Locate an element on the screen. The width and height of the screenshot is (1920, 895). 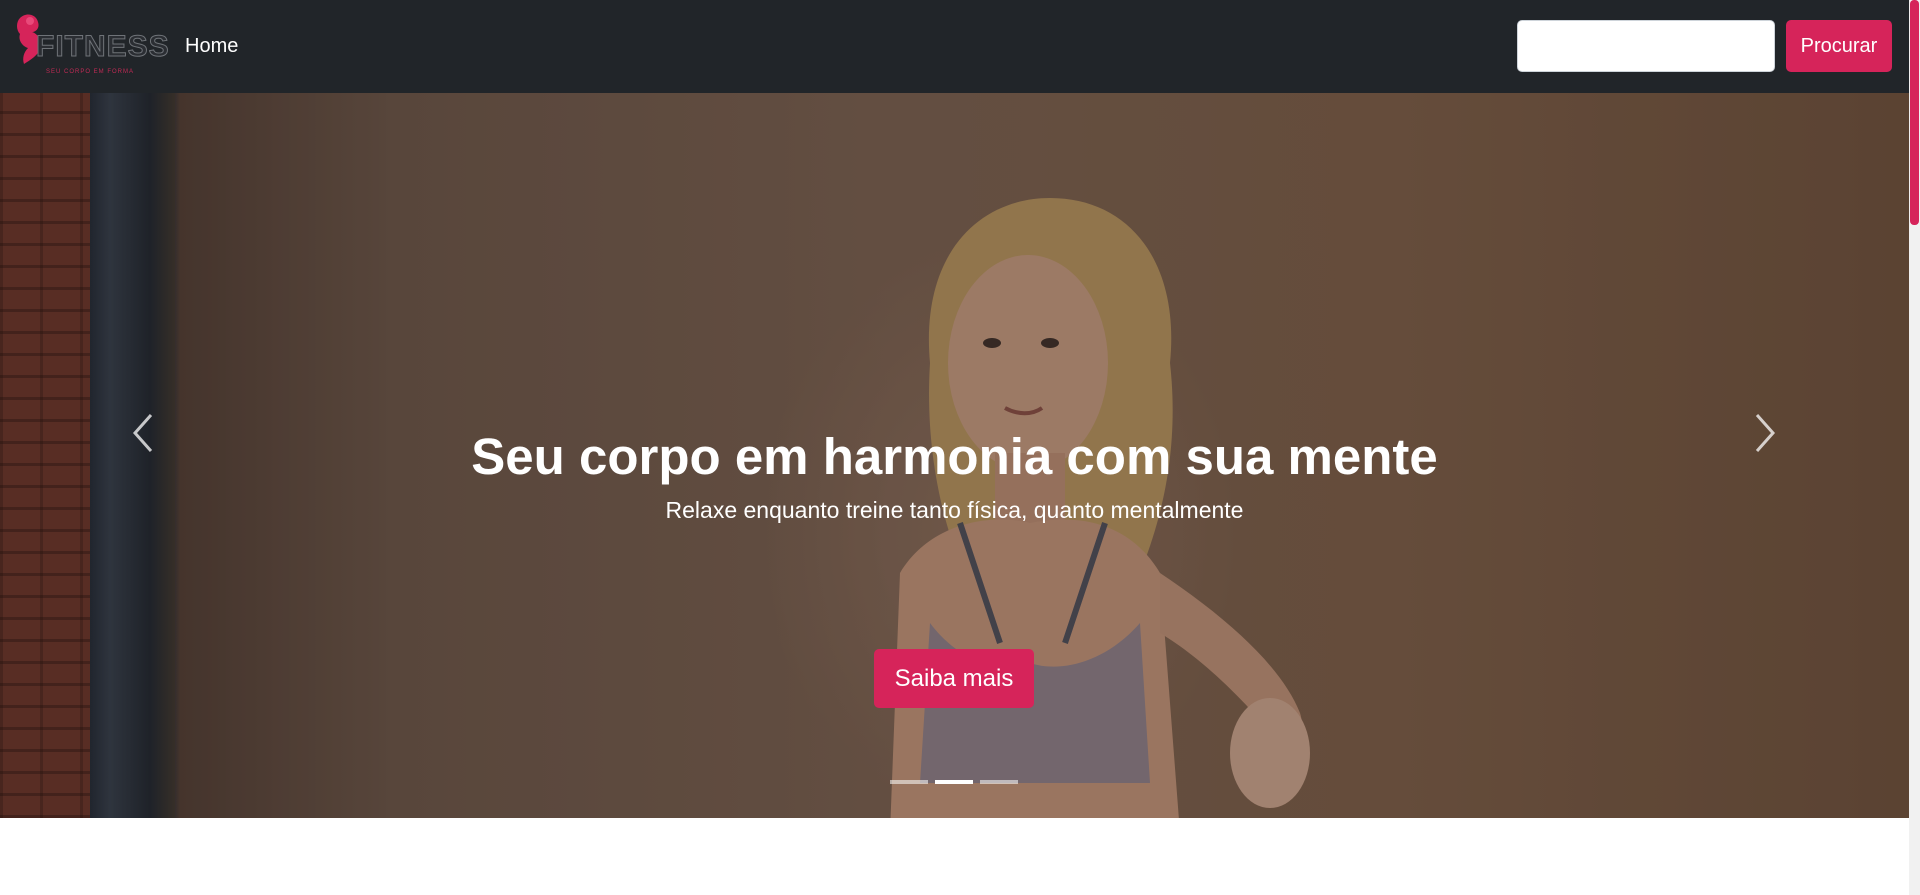
navbar: FITNESS SEU CORPO EM FORMA Home Procurar is located at coordinates (954, 46).